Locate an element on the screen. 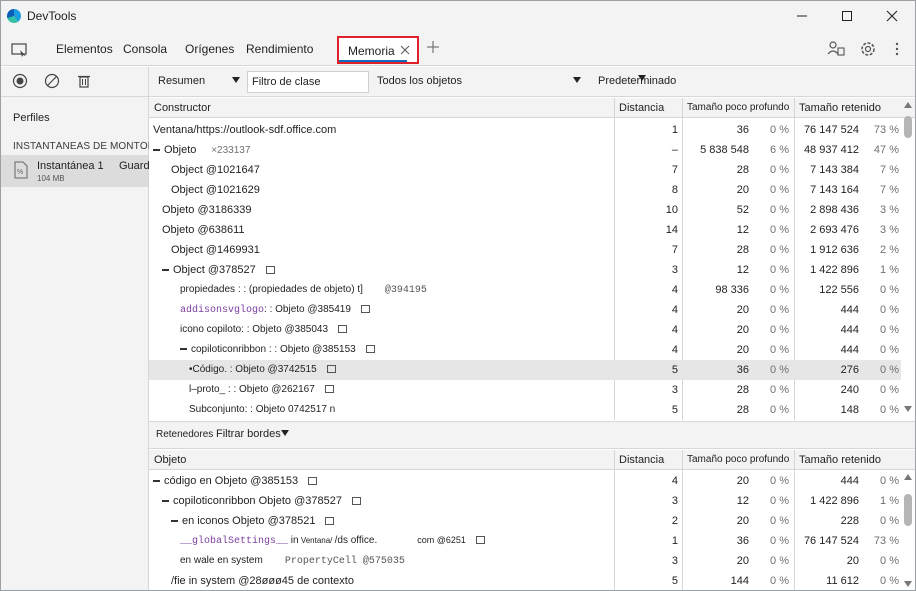 Image resolution: width=916 pixels, height=591 pixels. retained-size-value: 76 147 524 is located at coordinates (831, 541).